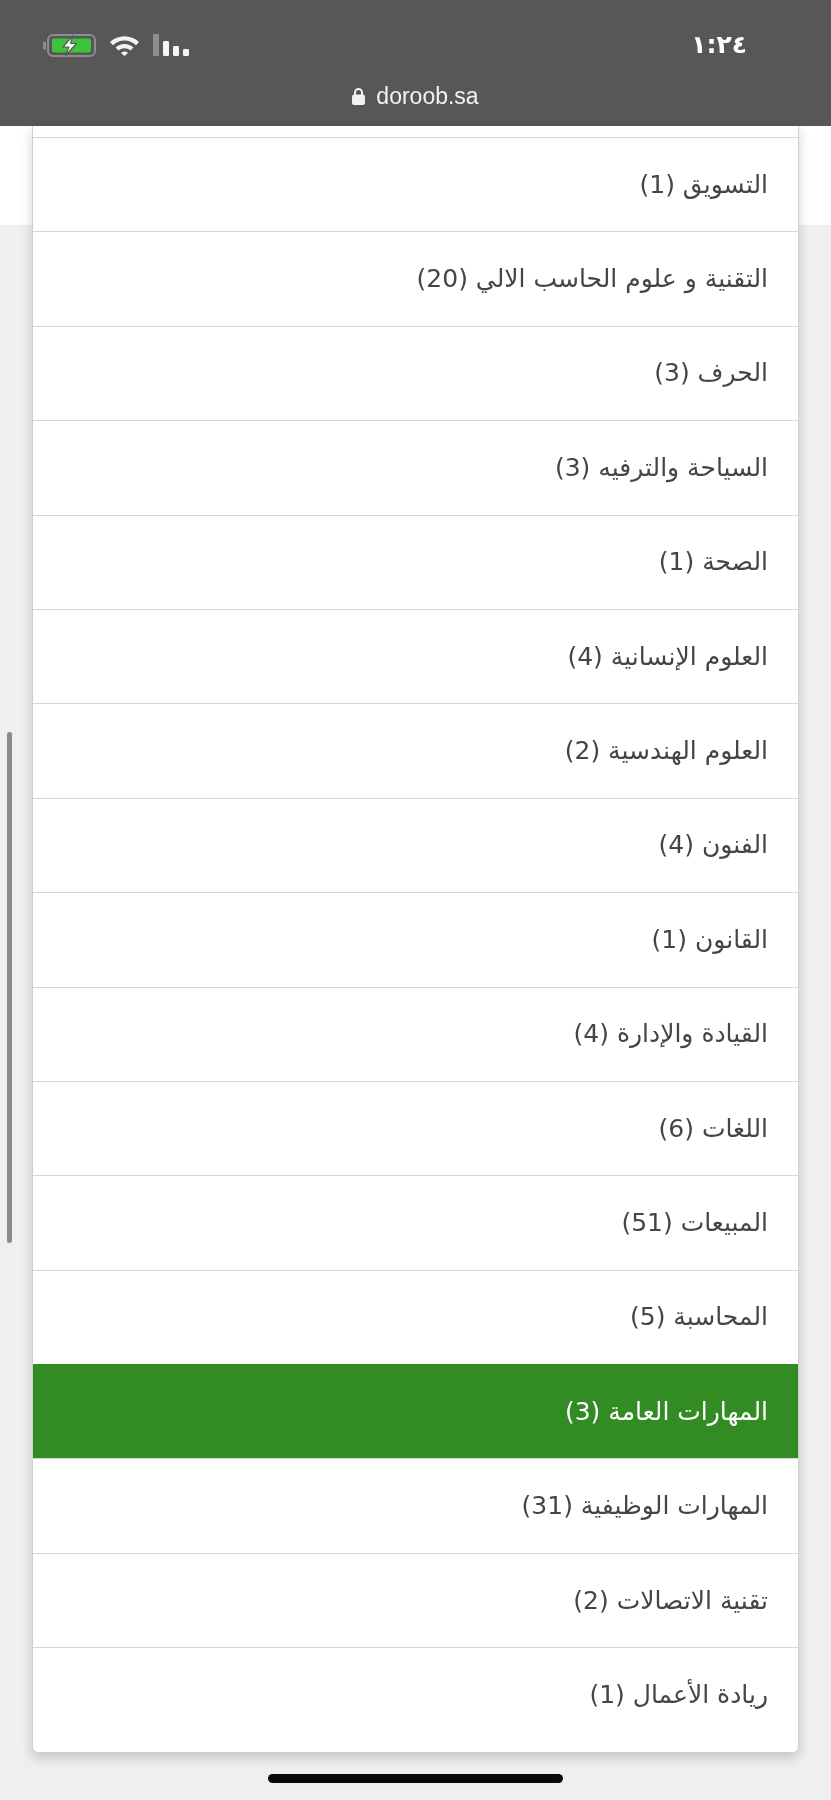 The width and height of the screenshot is (831, 1800). Describe the element at coordinates (171, 45) in the screenshot. I see `signal-icon` at that location.